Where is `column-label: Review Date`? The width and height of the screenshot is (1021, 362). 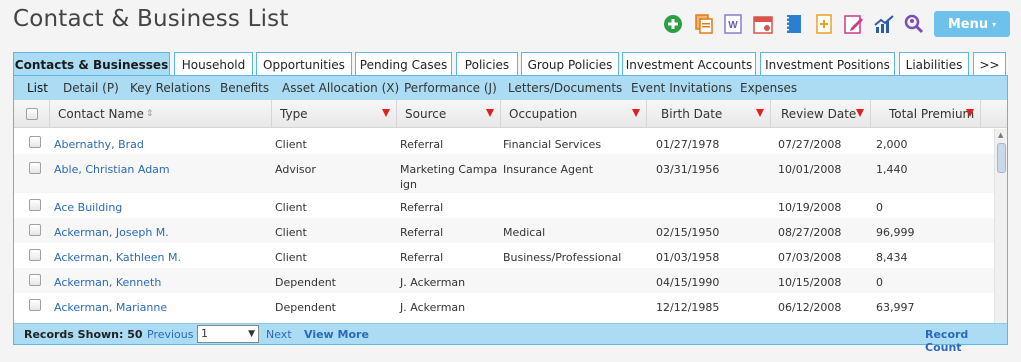 column-label: Review Date is located at coordinates (819, 114).